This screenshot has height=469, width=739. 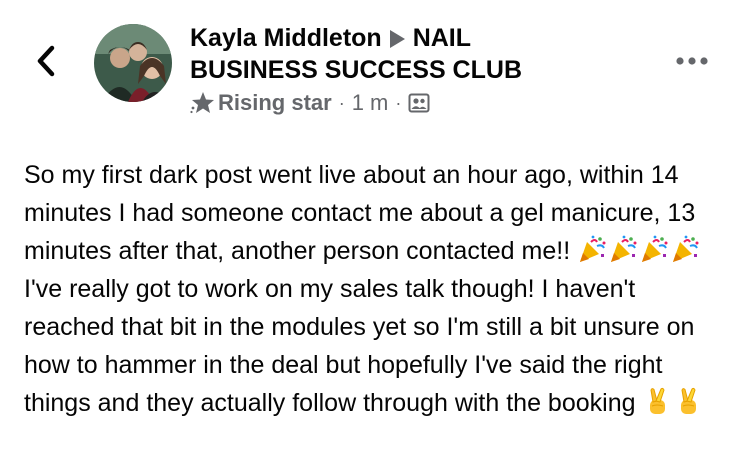 I want to click on crossed-fingers-emojis, so click(x=673, y=401).